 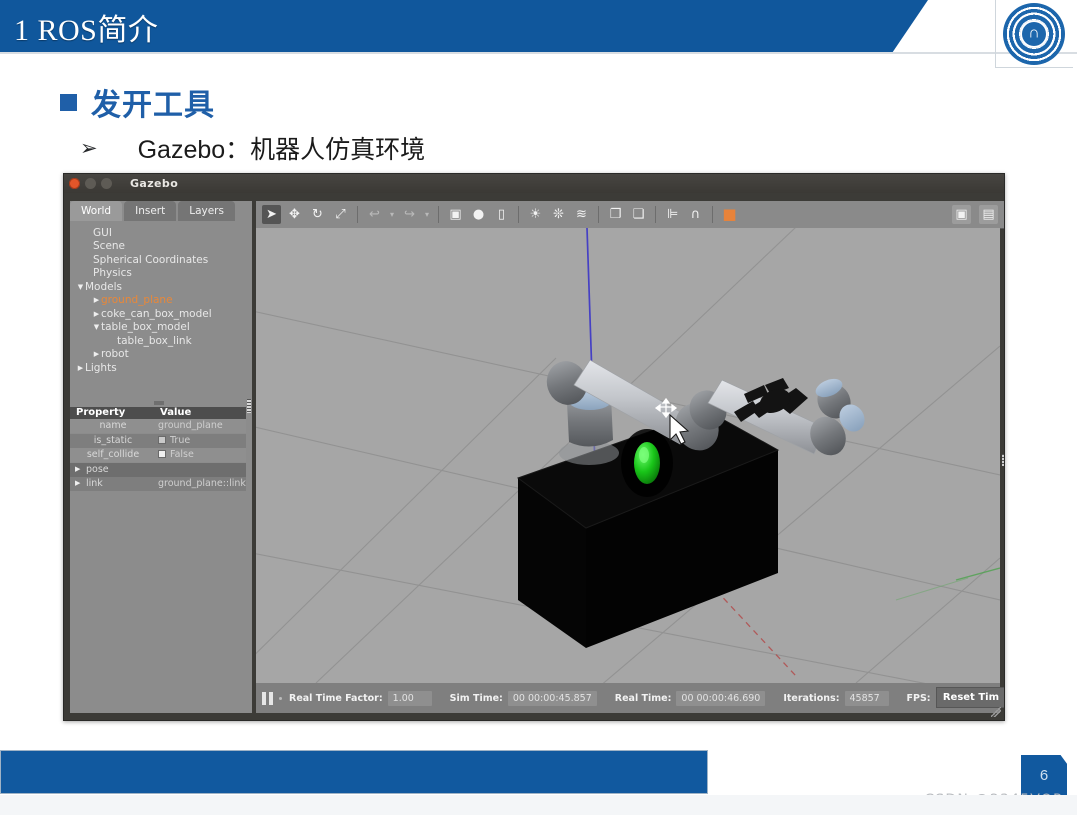 What do you see at coordinates (90, 183) in the screenshot?
I see `minimize-icon` at bounding box center [90, 183].